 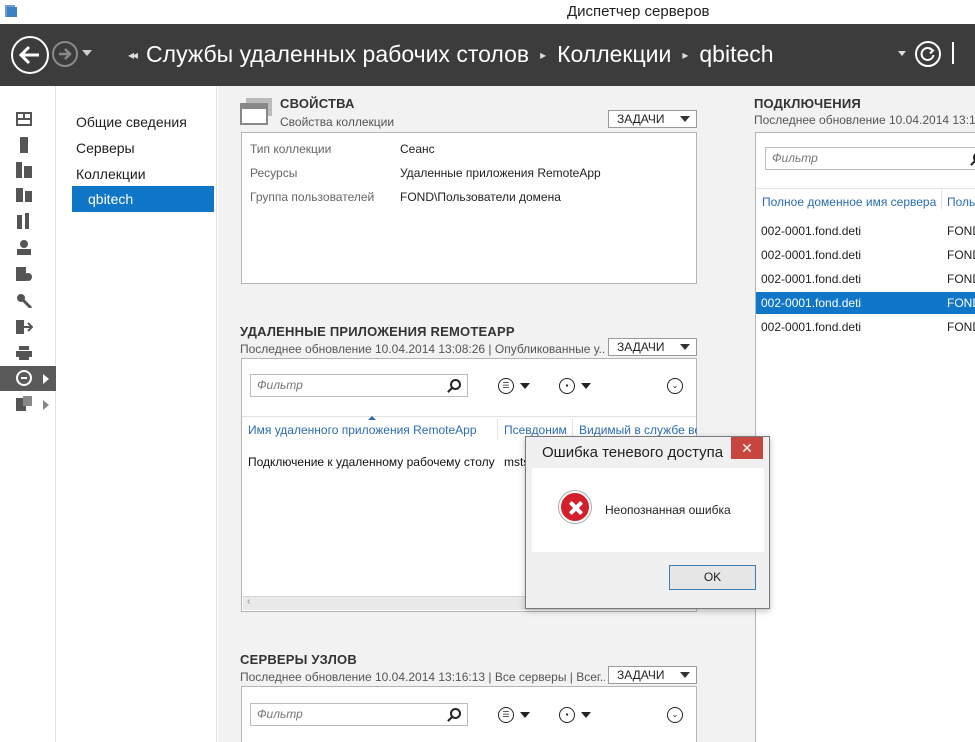 I want to click on breadcrumb-dropdown, so click(x=902, y=53).